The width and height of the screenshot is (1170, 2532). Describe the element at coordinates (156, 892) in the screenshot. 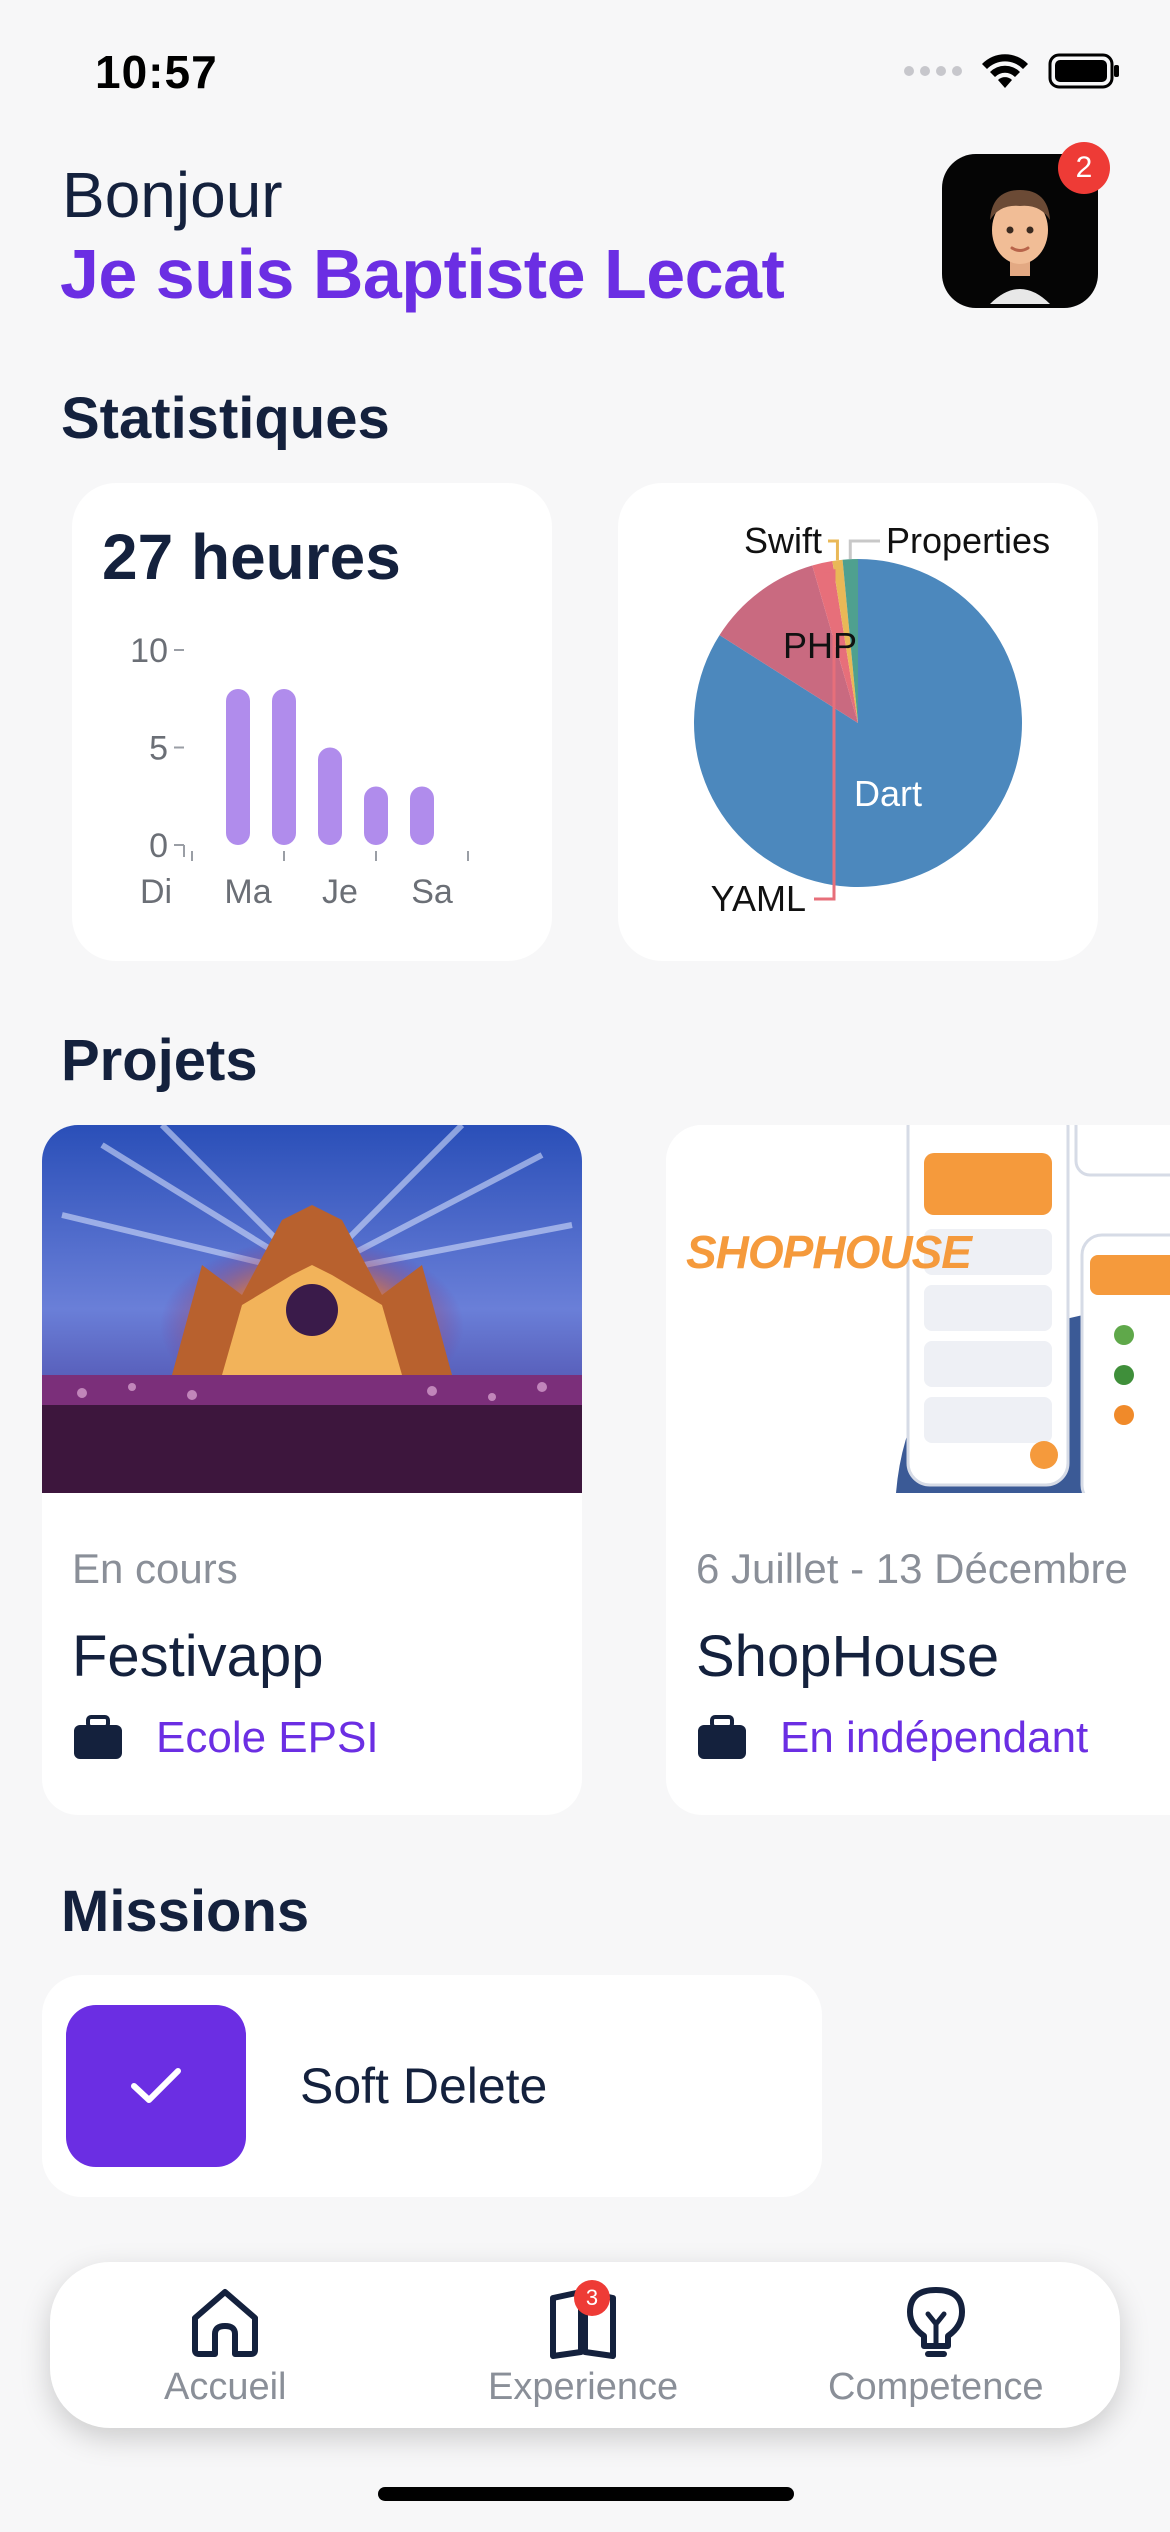

I see `x-tick-label: Di` at that location.